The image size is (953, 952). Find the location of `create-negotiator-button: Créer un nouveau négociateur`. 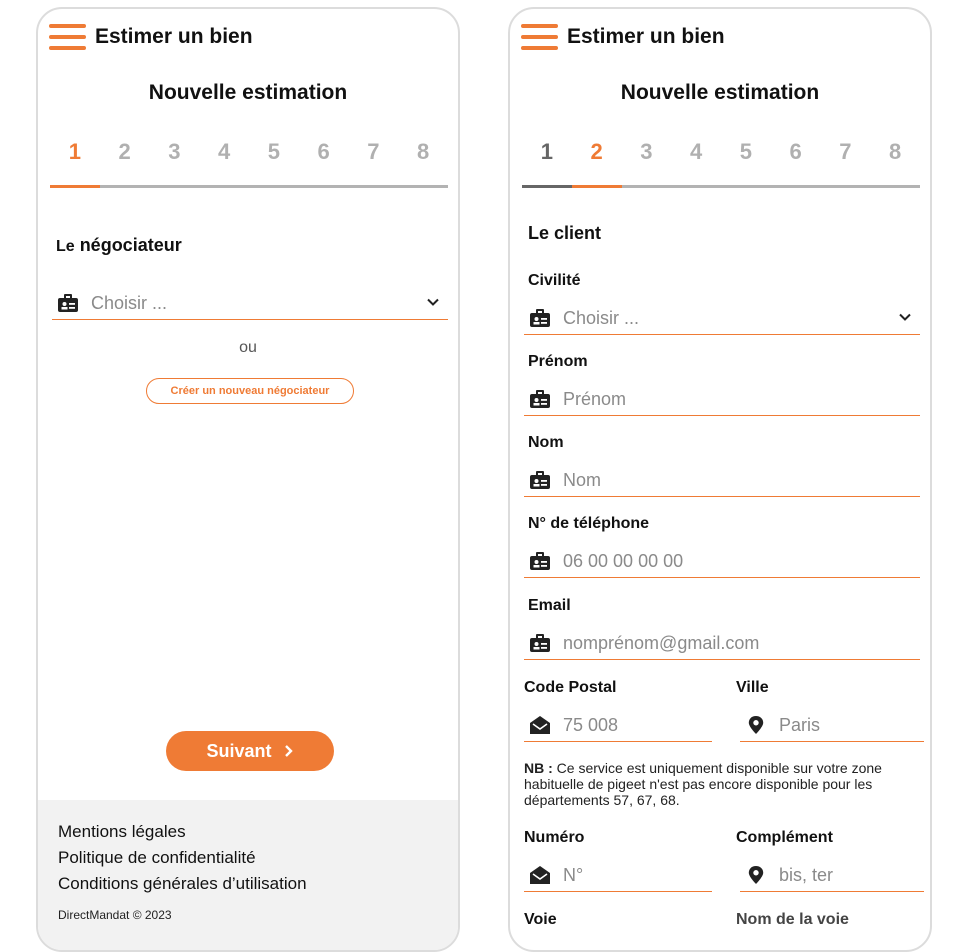

create-negotiator-button: Créer un nouveau négociateur is located at coordinates (250, 391).